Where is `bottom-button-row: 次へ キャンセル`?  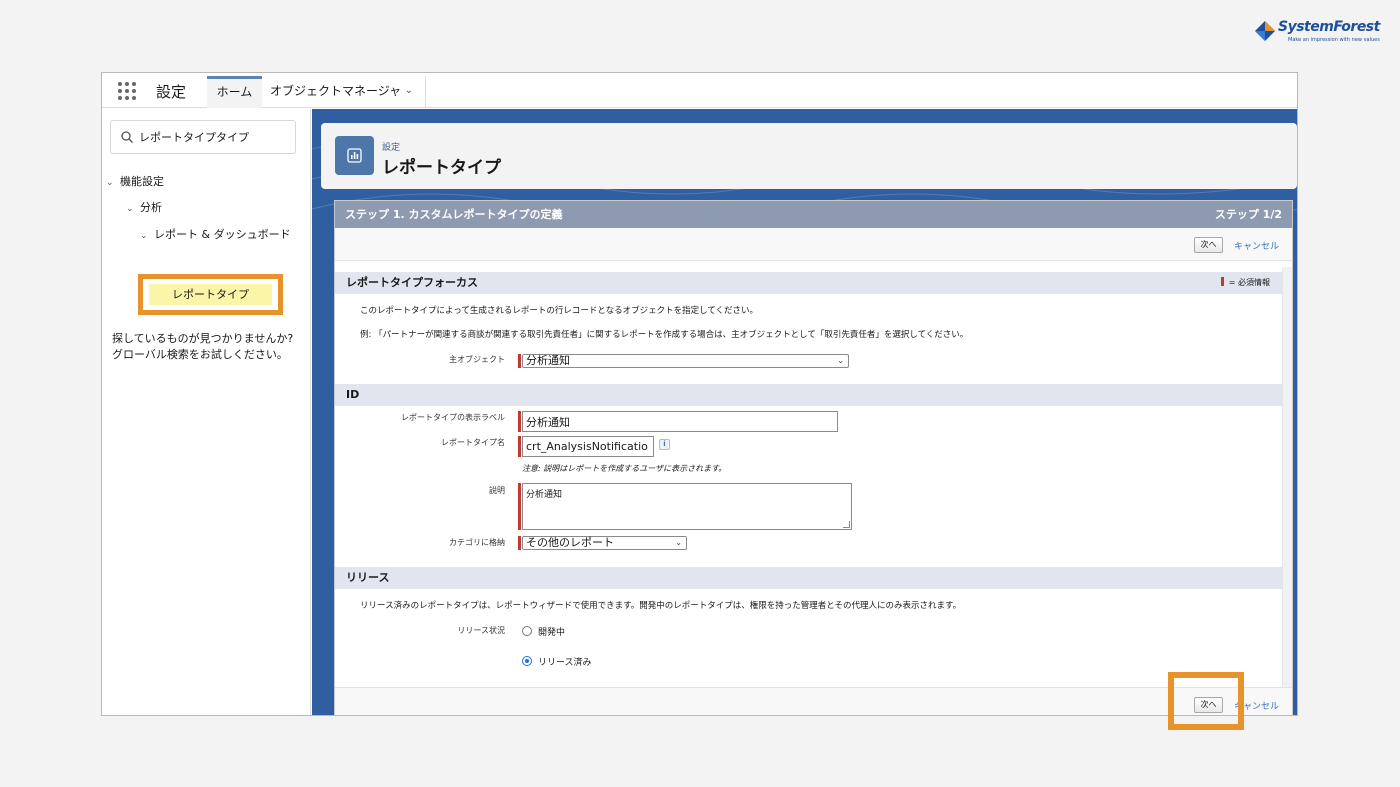
bottom-button-row: 次へ キャンセル is located at coordinates (813, 701).